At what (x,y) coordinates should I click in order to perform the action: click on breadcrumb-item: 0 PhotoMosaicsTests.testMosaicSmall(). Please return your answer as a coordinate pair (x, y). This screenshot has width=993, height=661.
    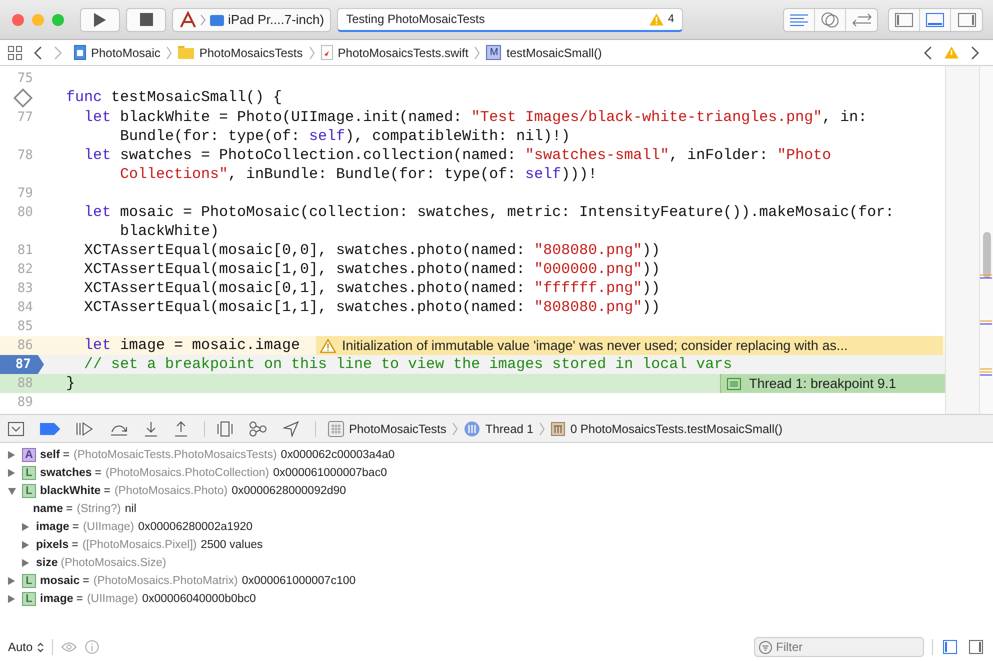
    Looking at the image, I should click on (666, 429).